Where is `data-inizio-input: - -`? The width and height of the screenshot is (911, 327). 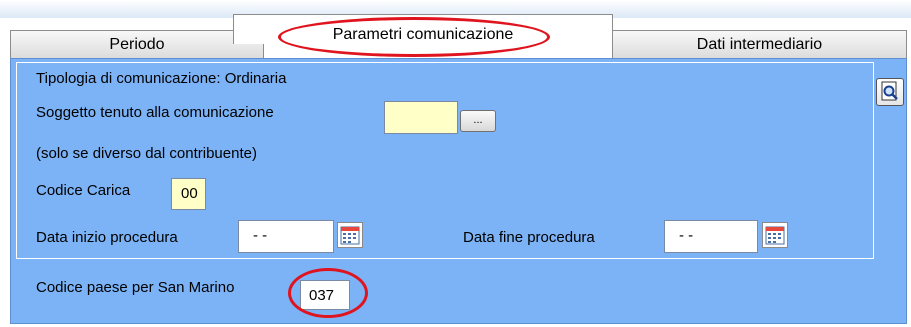
data-inizio-input: - - is located at coordinates (286, 236).